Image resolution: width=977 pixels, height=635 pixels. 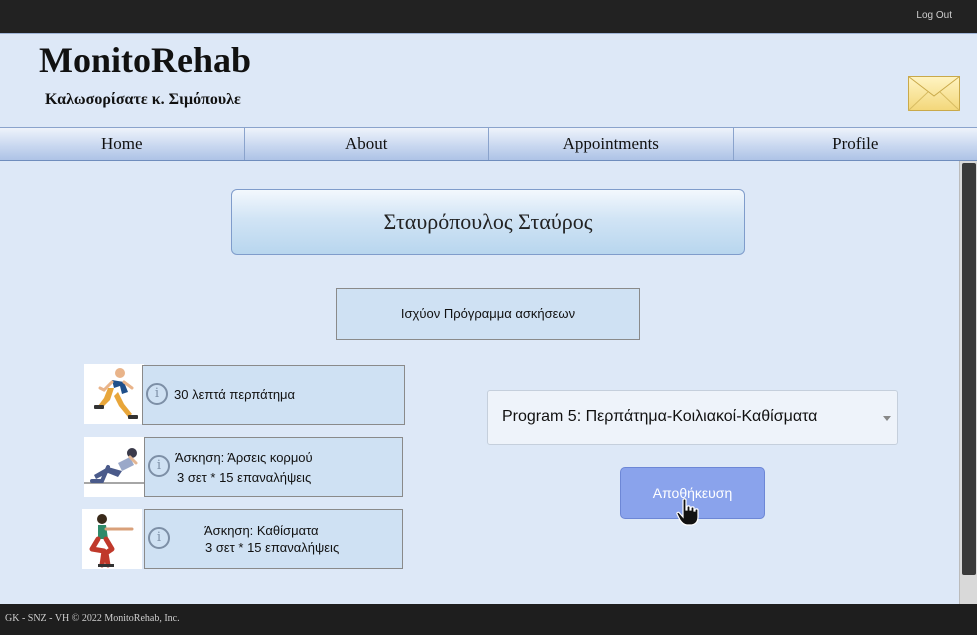 What do you see at coordinates (235, 394) in the screenshot?
I see `exercise-line: 30 λεπτά περπάτημα` at bounding box center [235, 394].